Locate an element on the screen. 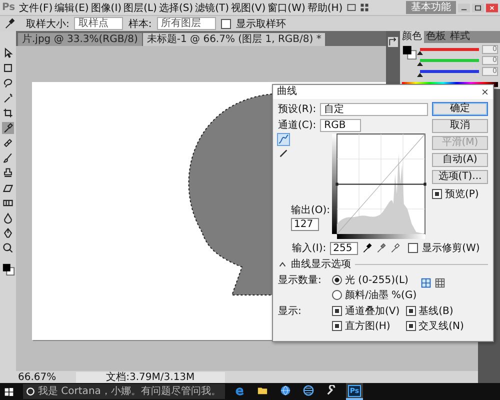 The image size is (500, 400). detailed-grid-icon is located at coordinates (439, 283).